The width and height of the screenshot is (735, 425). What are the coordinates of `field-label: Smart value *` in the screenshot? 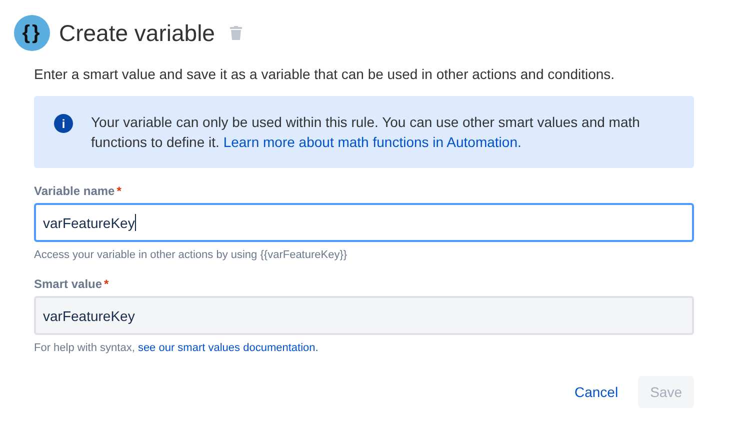 It's located at (72, 284).